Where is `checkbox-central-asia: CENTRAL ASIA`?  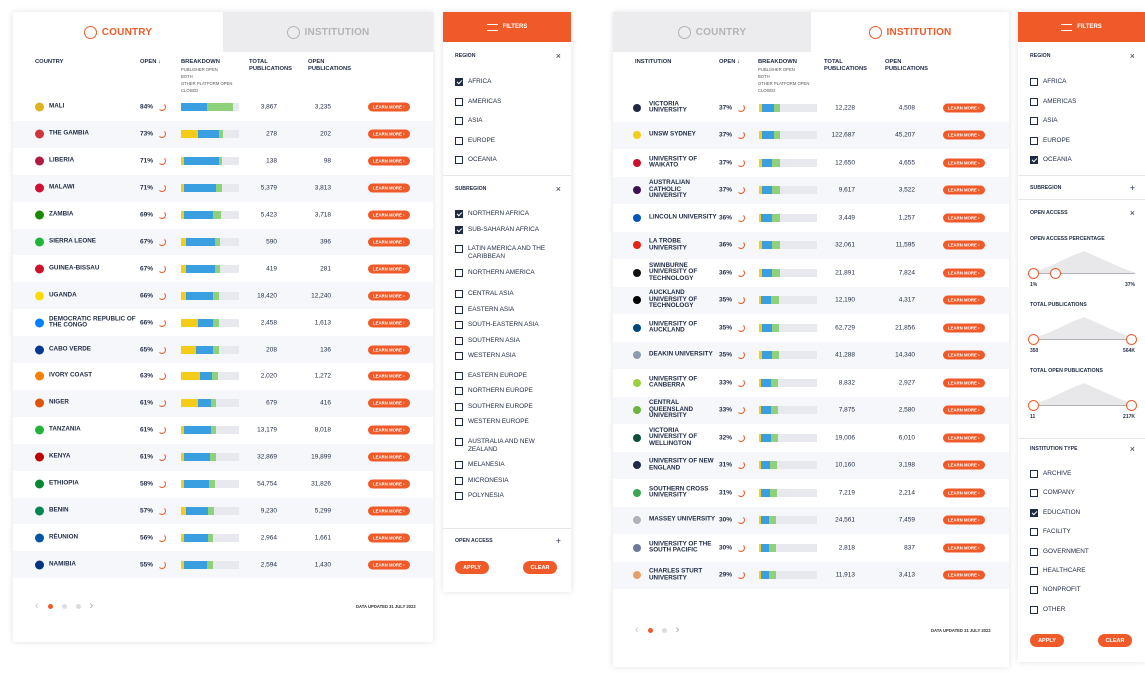 checkbox-central-asia: CENTRAL ASIA is located at coordinates (509, 294).